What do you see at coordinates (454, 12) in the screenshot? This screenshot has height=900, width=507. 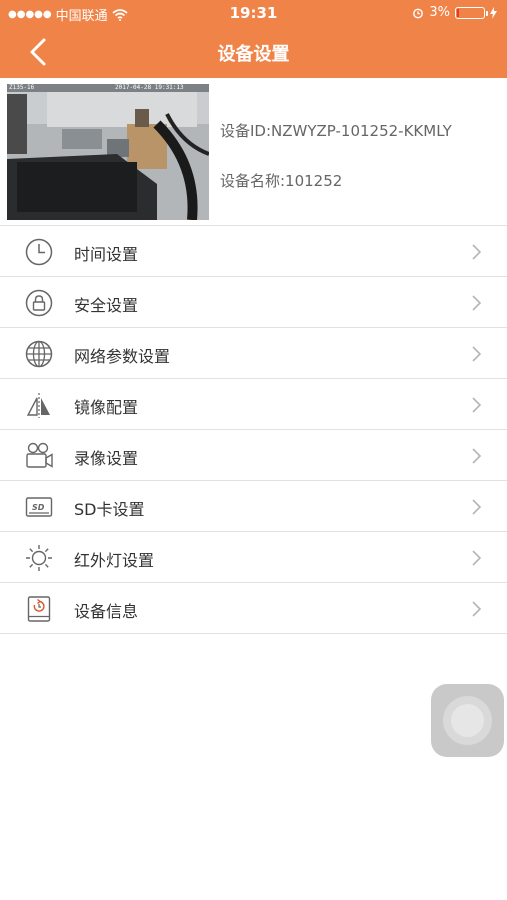 I see `status-right: 3%` at bounding box center [454, 12].